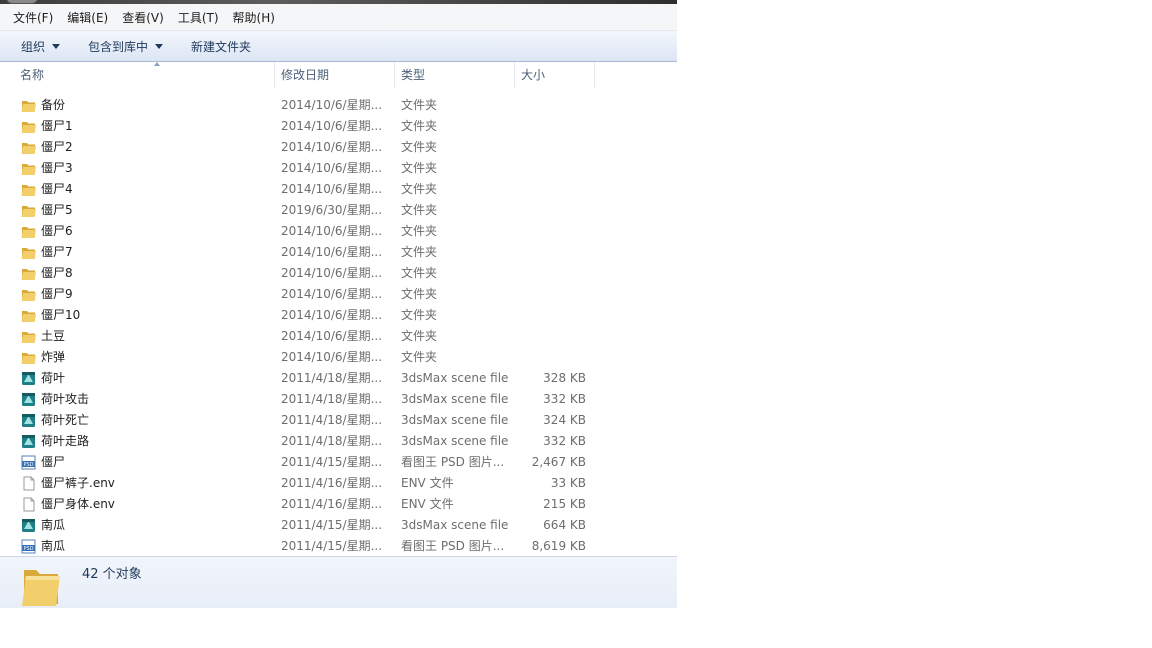  Describe the element at coordinates (144, 75) in the screenshot. I see `column-name: 名称` at that location.